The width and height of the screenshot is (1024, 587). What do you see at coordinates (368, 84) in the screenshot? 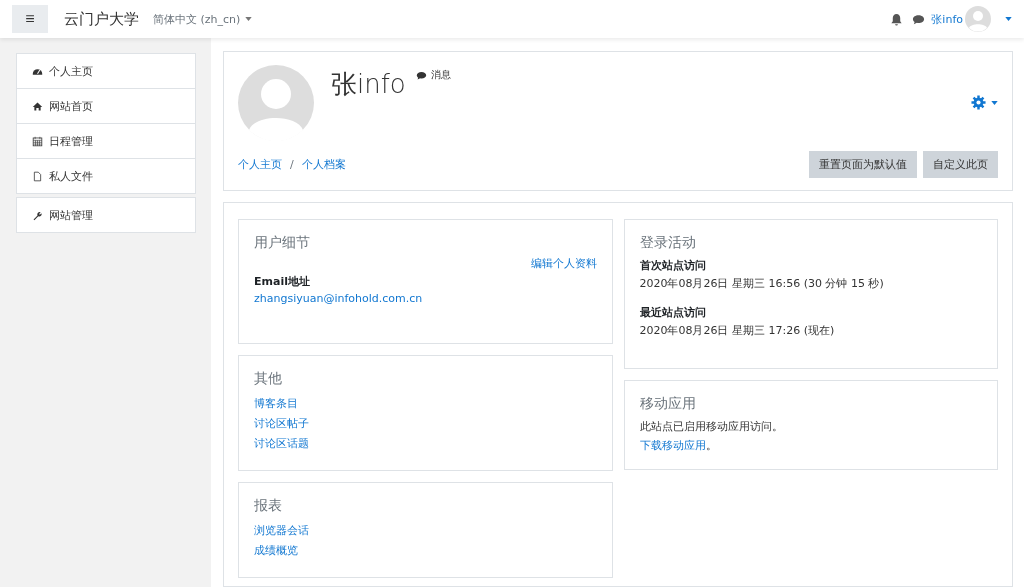
I see `profile-name: 张info` at bounding box center [368, 84].